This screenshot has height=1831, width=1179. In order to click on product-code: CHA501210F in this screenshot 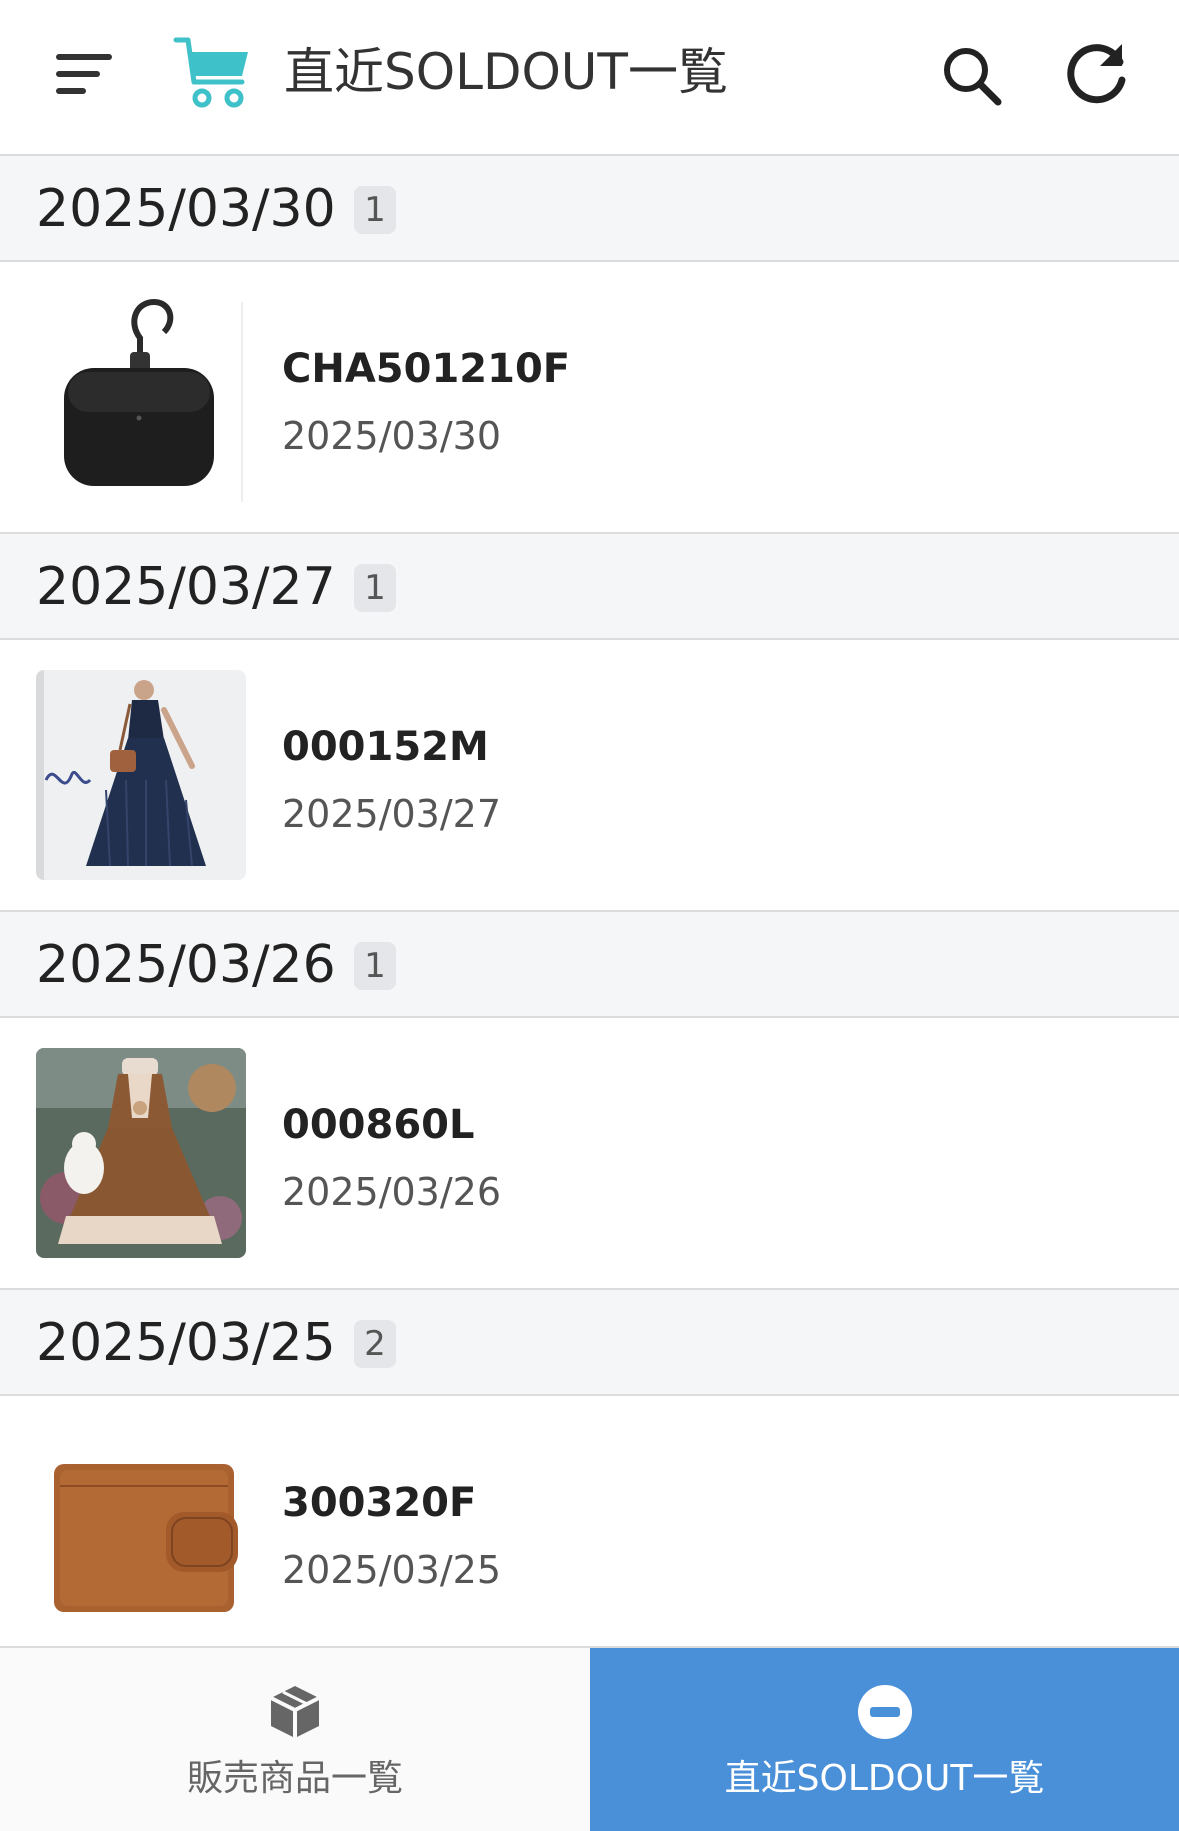, I will do `click(426, 369)`.